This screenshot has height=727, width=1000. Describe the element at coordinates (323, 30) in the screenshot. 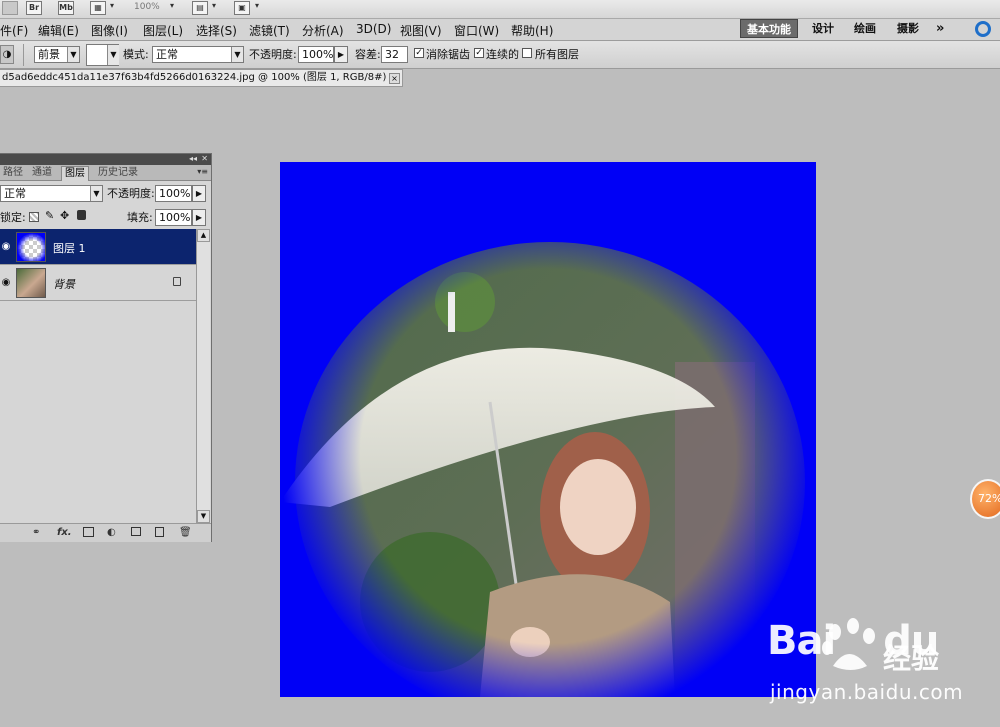

I see `menu-analysis: 分析(A)` at that location.